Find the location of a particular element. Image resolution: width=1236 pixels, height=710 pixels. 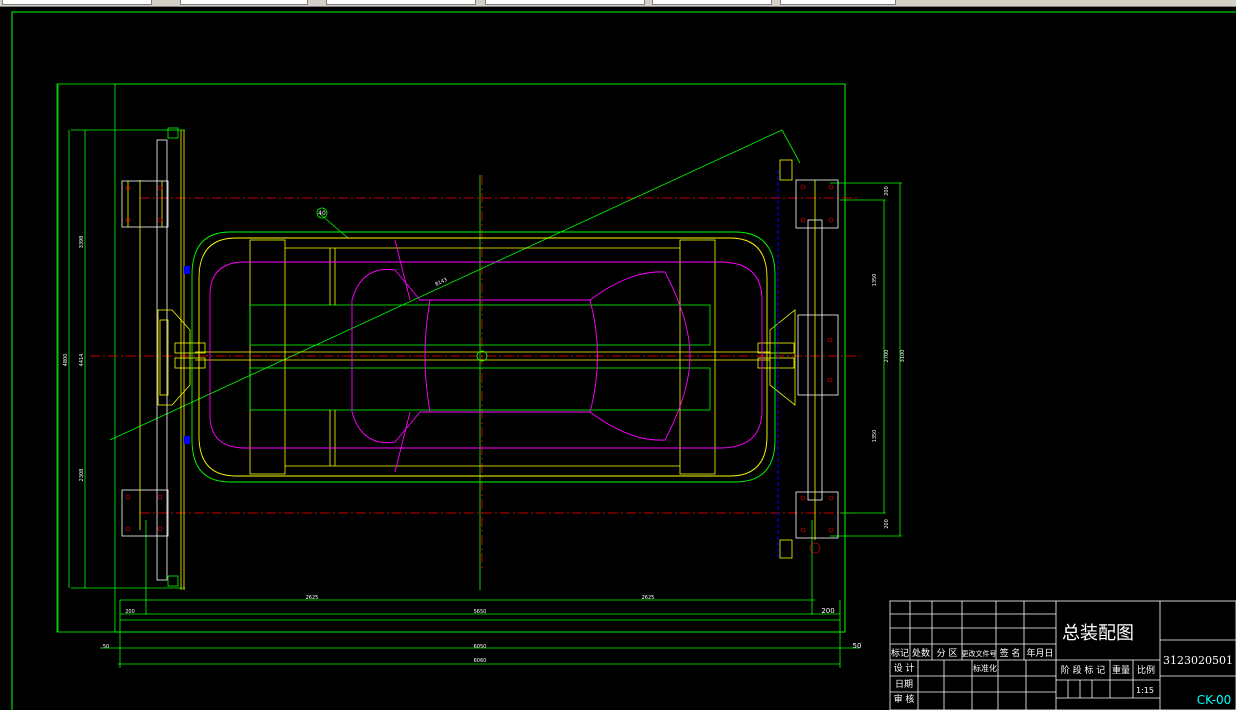

standardize-label: 标准化 is located at coordinates (985, 668).